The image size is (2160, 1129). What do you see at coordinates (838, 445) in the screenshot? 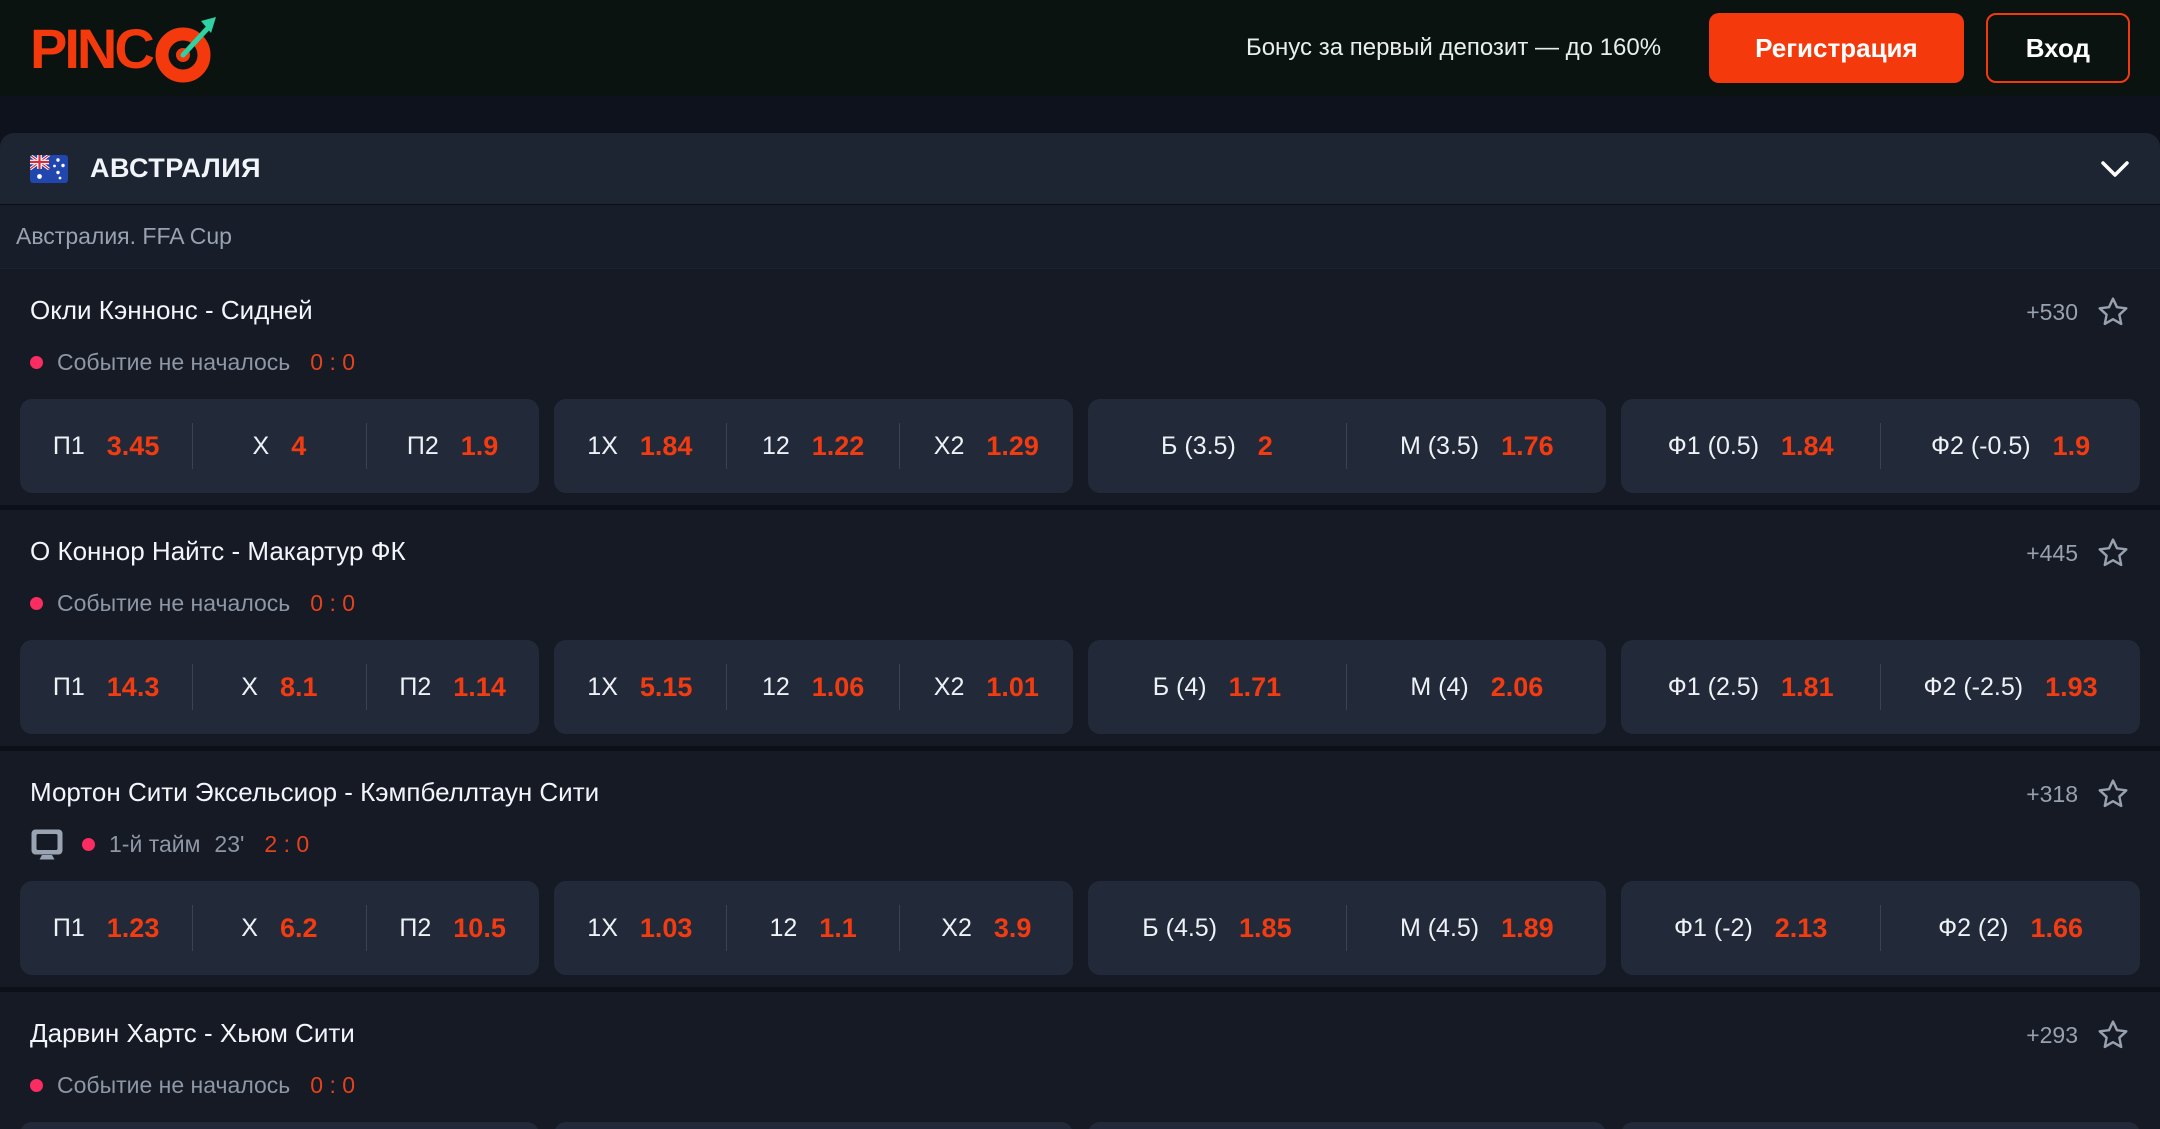
I see `odds-value: 1.22` at bounding box center [838, 445].